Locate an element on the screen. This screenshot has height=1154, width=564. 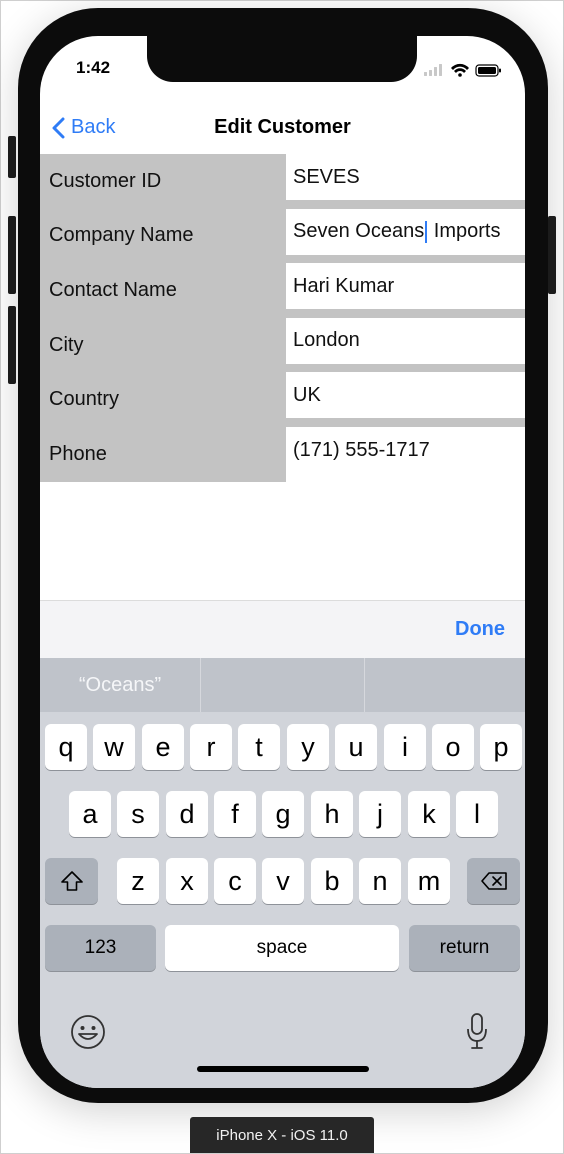
numbers-key: 123 is located at coordinates (100, 948).